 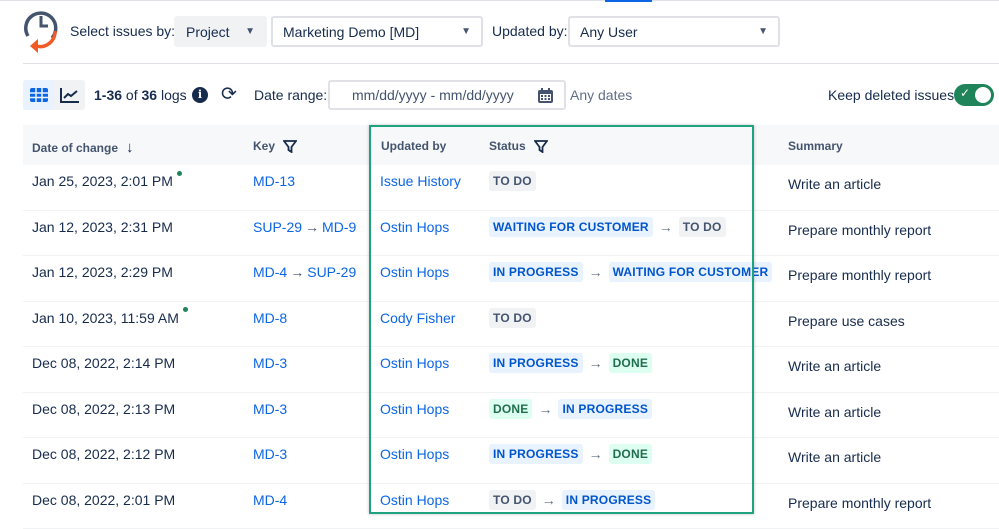 I want to click on date-cell: Jan 25, 2023, 2:01 PM, so click(x=107, y=181).